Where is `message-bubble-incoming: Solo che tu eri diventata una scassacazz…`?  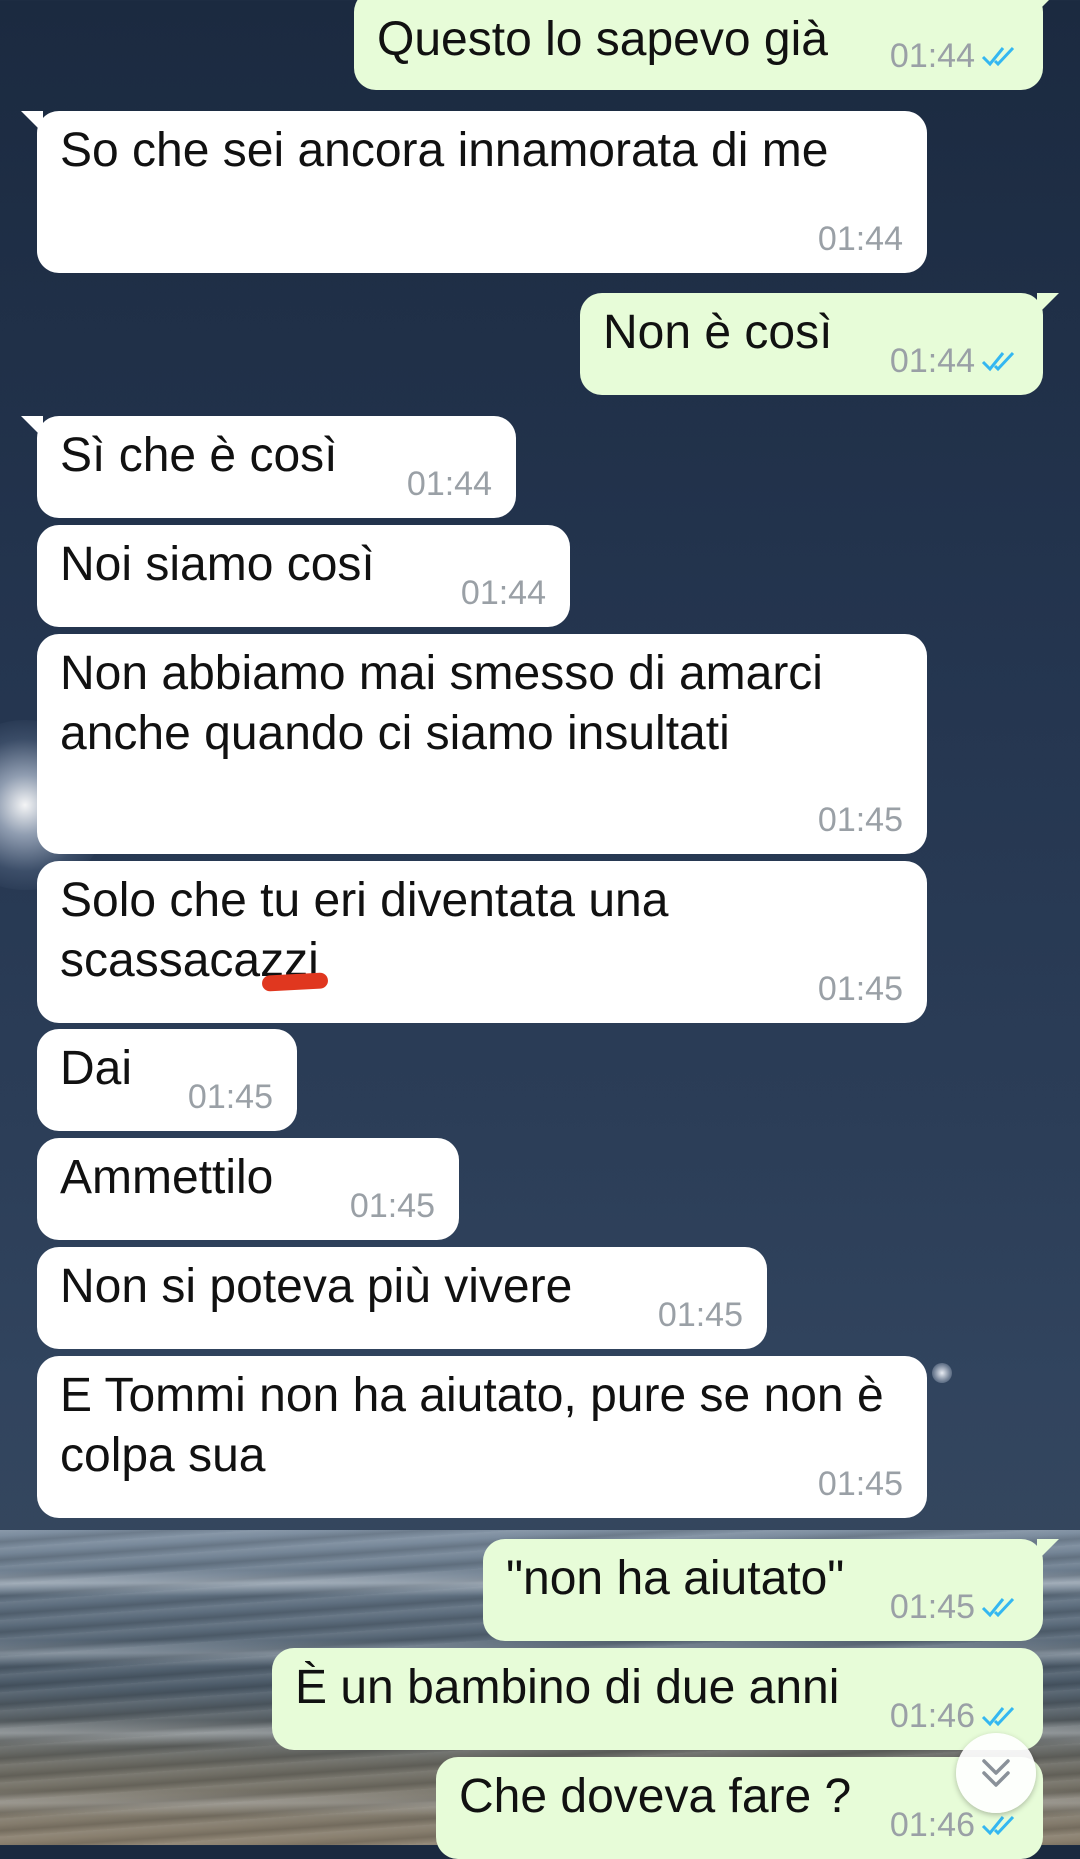 message-bubble-incoming: Solo che tu eri diventata una scassacazz… is located at coordinates (482, 942).